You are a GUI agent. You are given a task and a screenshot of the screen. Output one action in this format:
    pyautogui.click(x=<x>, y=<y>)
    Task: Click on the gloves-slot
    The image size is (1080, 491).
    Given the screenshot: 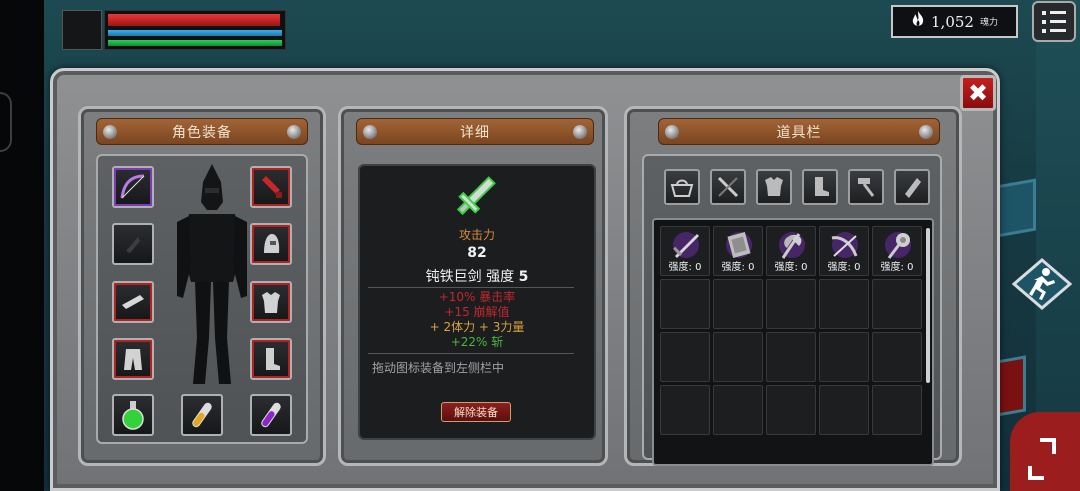 What is the action you would take?
    pyautogui.click(x=133, y=302)
    